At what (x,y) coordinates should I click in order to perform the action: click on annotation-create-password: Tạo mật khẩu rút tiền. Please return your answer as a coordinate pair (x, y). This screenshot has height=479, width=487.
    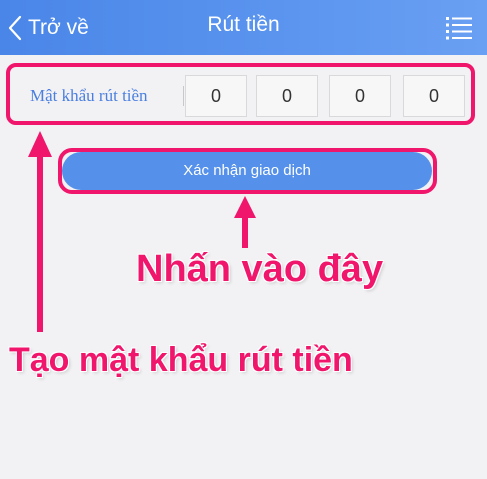
    Looking at the image, I should click on (181, 360).